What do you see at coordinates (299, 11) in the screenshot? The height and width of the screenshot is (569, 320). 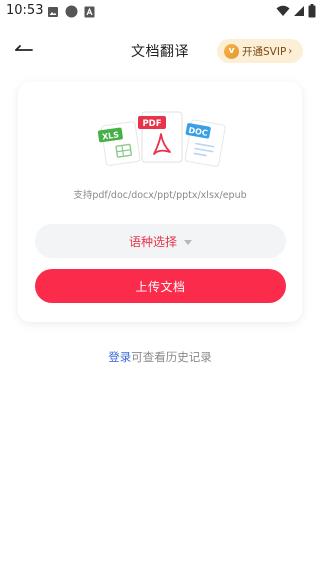 I see `signal-icon` at bounding box center [299, 11].